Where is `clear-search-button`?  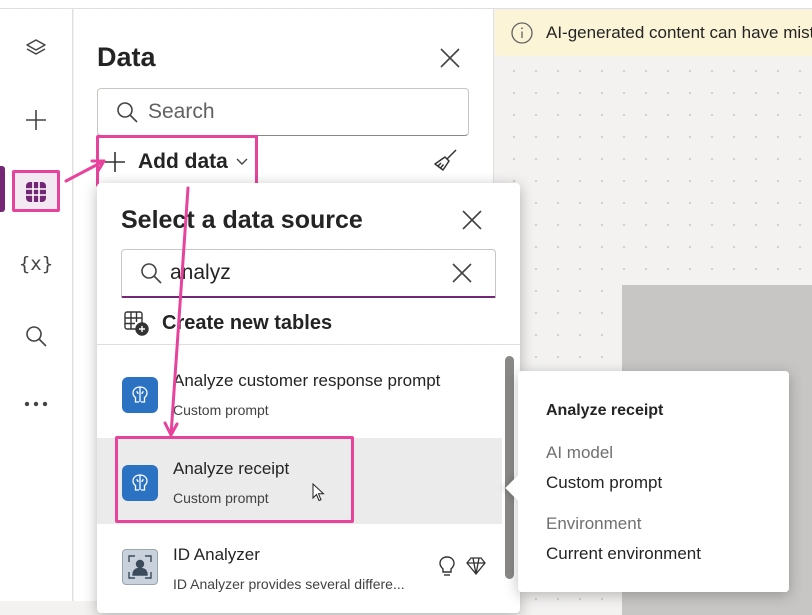
clear-search-button is located at coordinates (462, 273).